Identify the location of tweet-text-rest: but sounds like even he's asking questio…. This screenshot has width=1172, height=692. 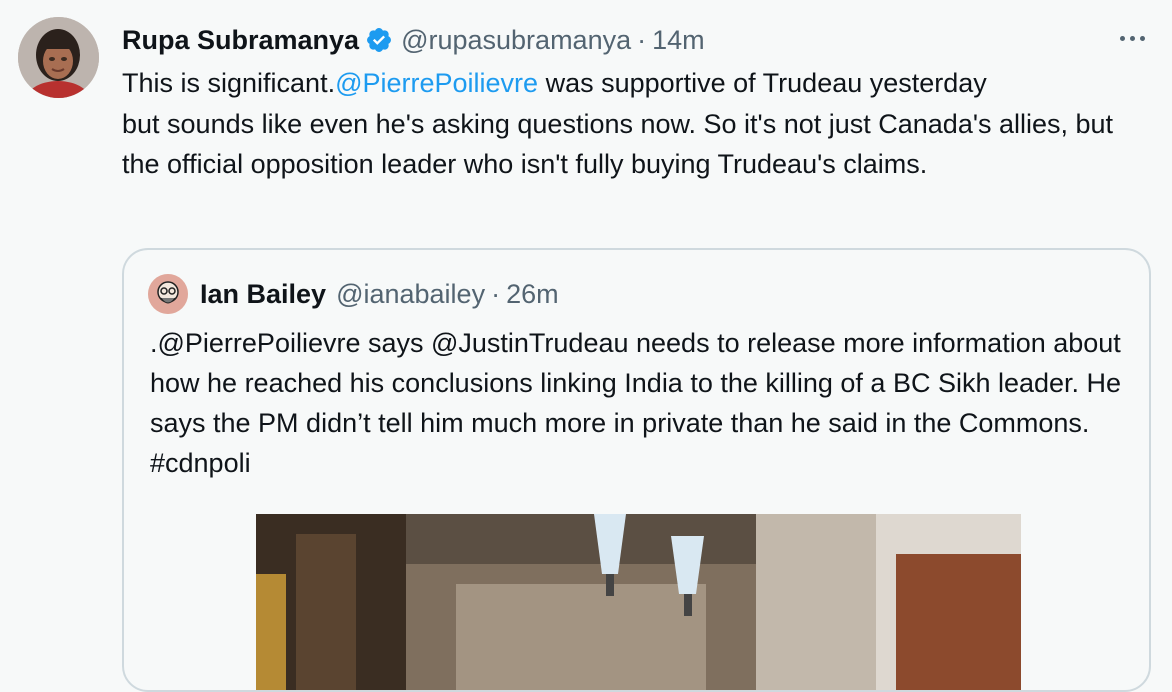
(621, 144).